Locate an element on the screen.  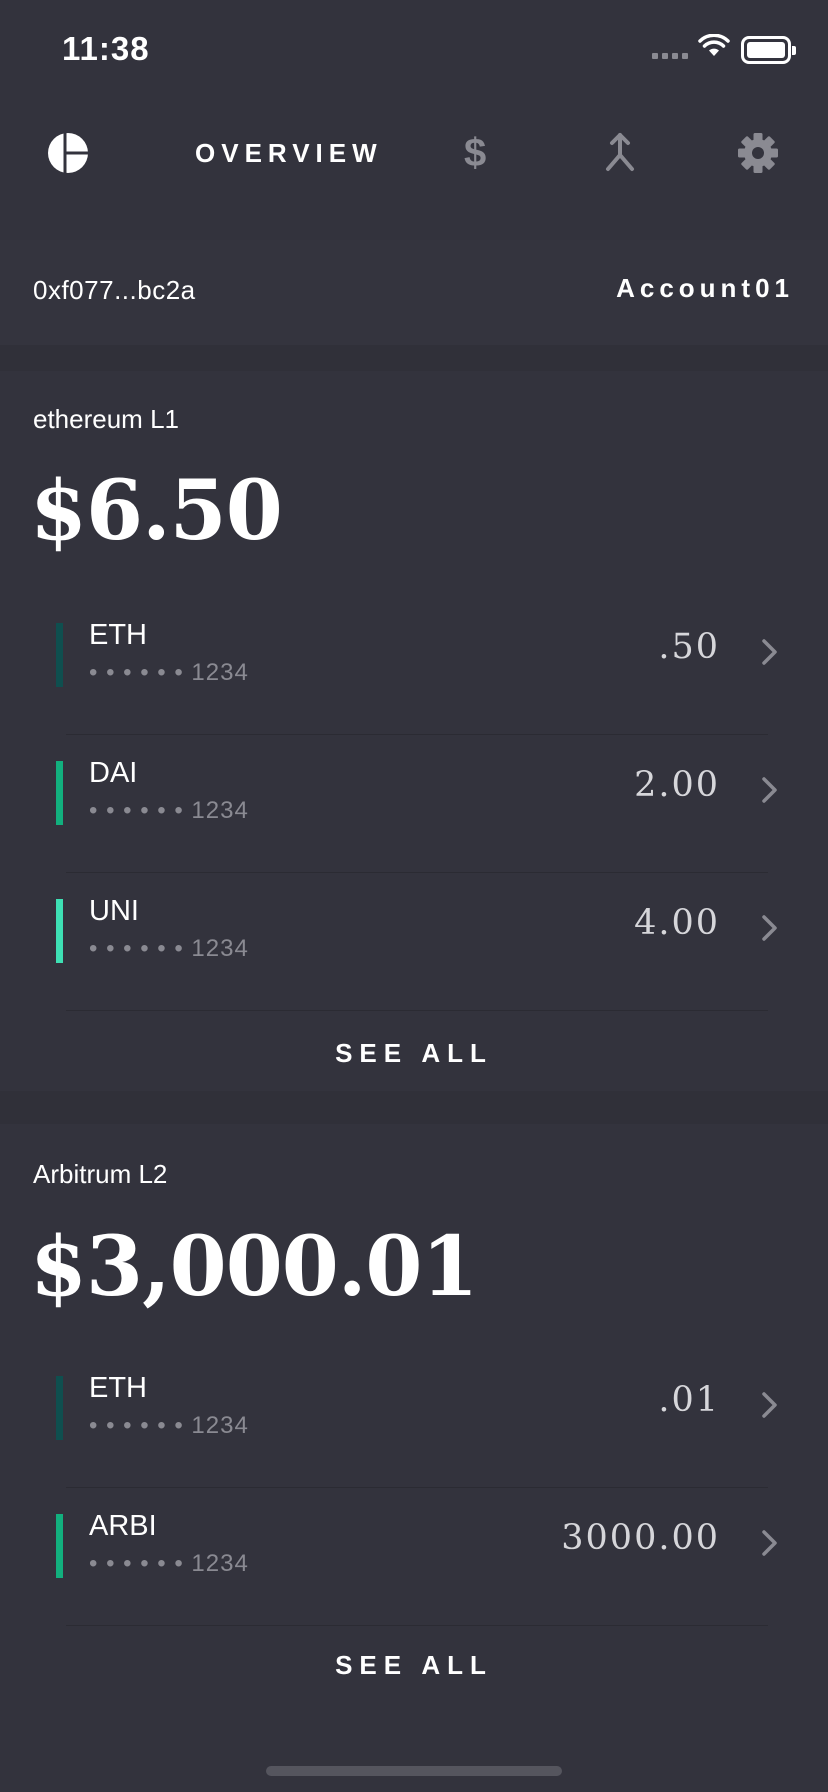
token-symbol: DAI is located at coordinates (113, 773).